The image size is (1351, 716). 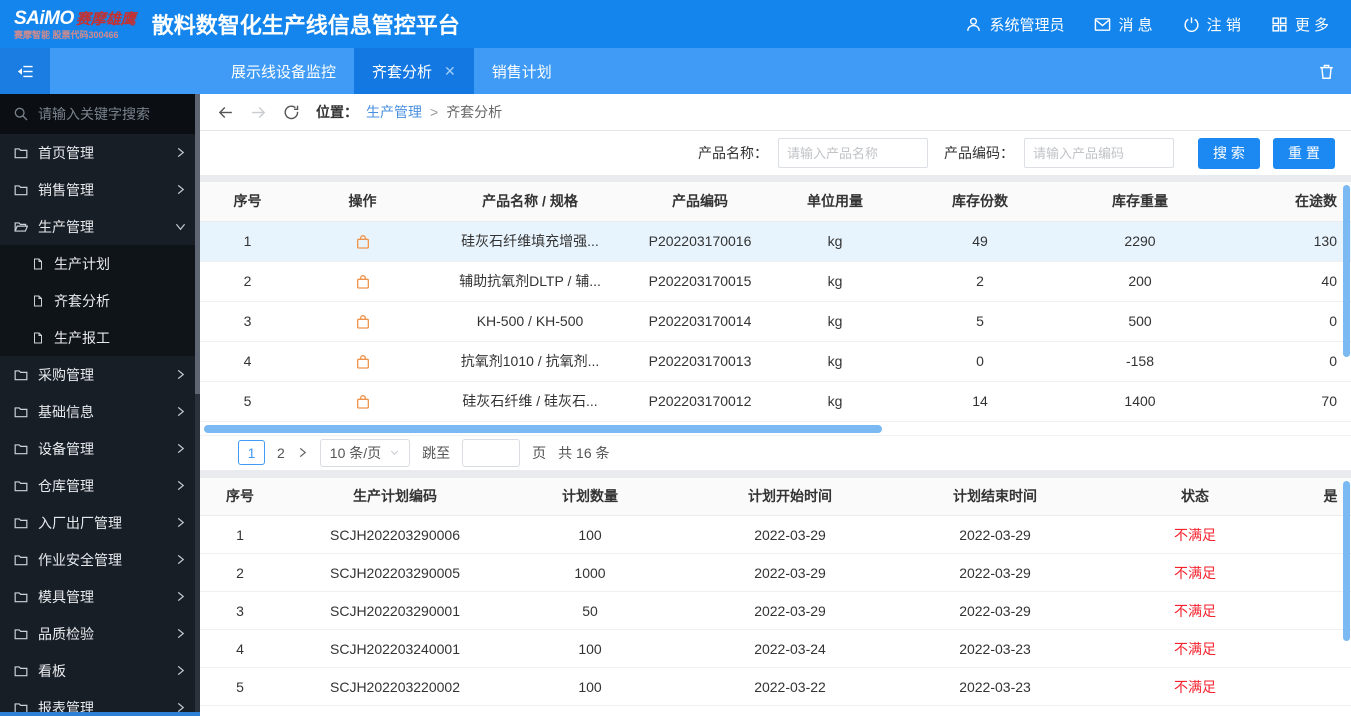 I want to click on open-tabs: 展示线设备监控 齐套分析 ✕ 销售计划, so click(x=391, y=71).